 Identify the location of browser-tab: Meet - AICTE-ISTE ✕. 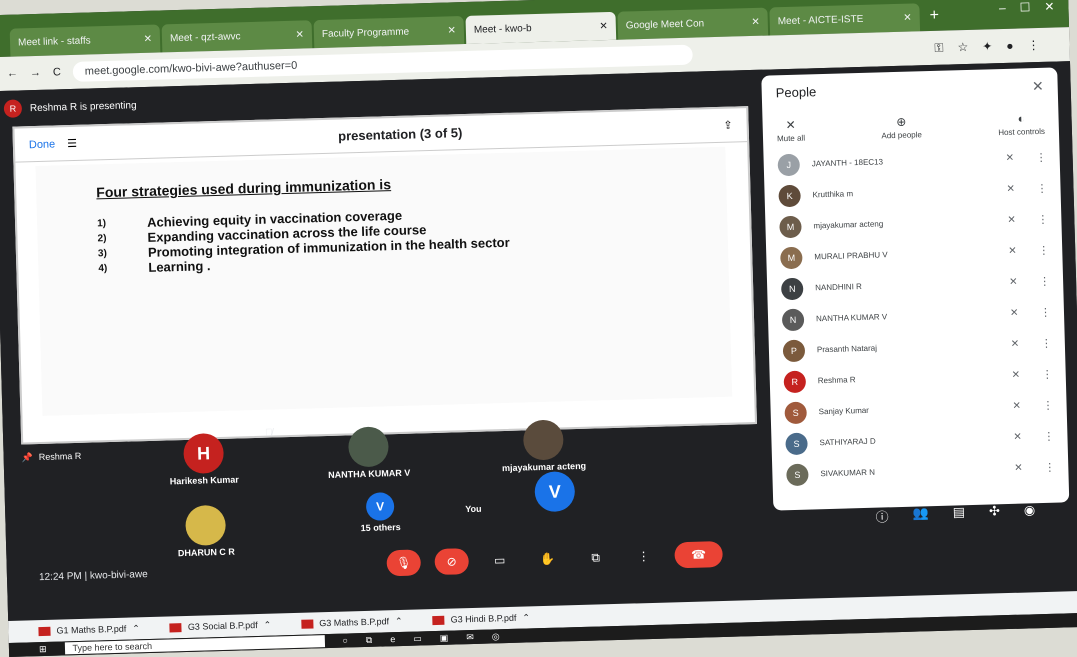
(845, 19).